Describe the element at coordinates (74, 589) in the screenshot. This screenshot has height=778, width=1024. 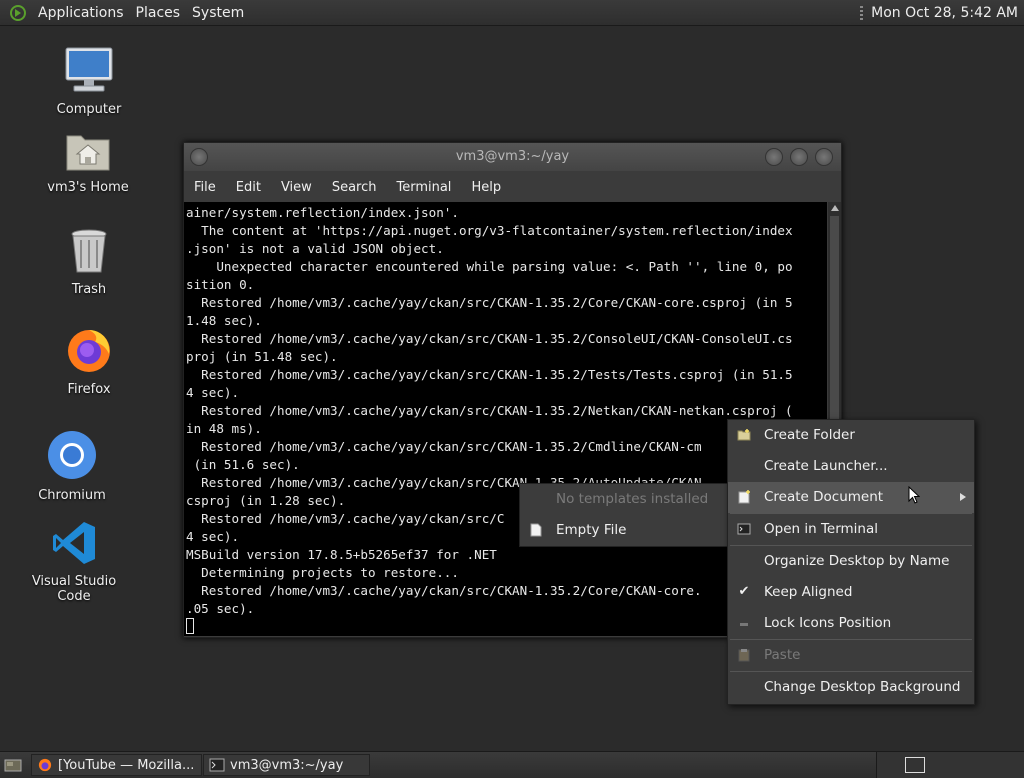
I see `desktop-icon-label: Visual Studio Code` at that location.